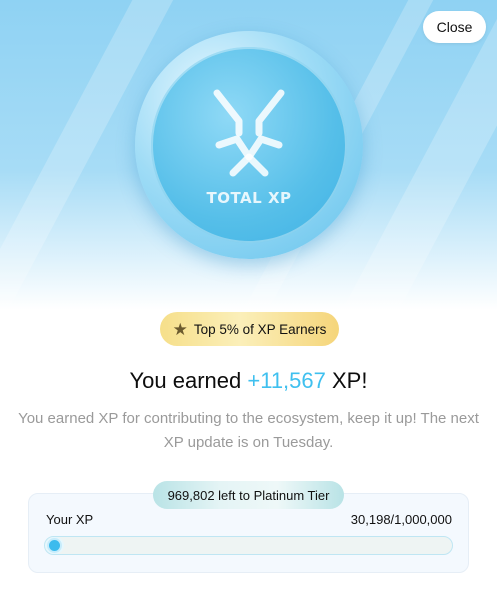 The image size is (497, 589). What do you see at coordinates (454, 27) in the screenshot?
I see `close-button: Close` at bounding box center [454, 27].